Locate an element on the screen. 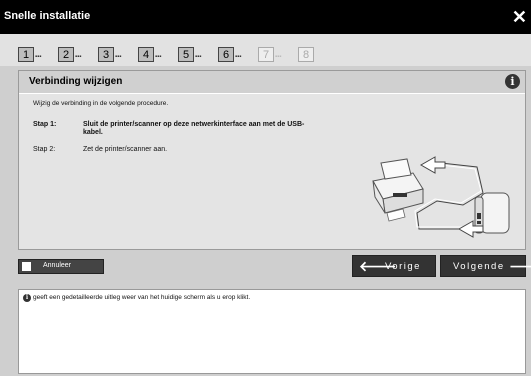 Image resolution: width=531 pixels, height=376 pixels. step-label: Stap 2: is located at coordinates (44, 149).